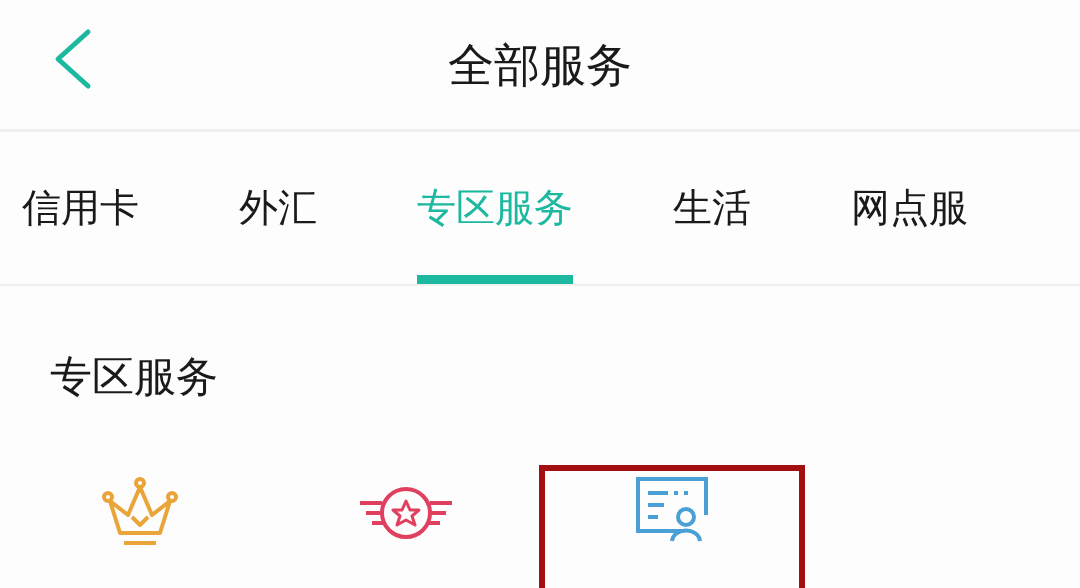  Describe the element at coordinates (80, 208) in the screenshot. I see `tab: 信用卡` at that location.